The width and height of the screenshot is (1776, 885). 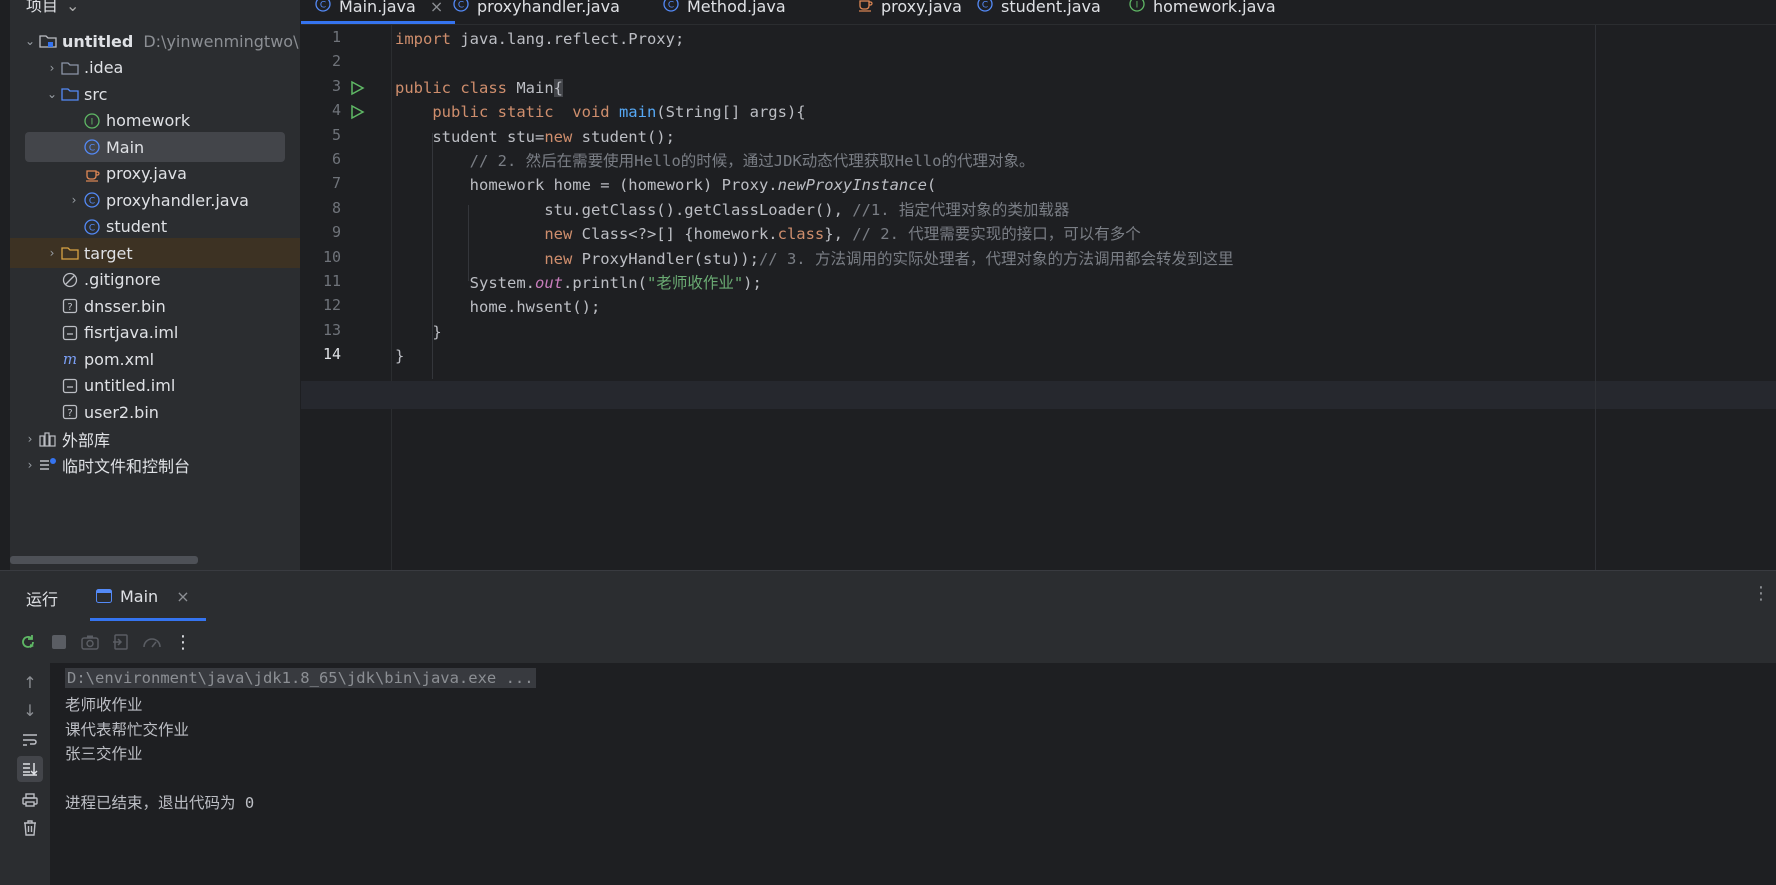 I want to click on line-number: 14, so click(x=331, y=354).